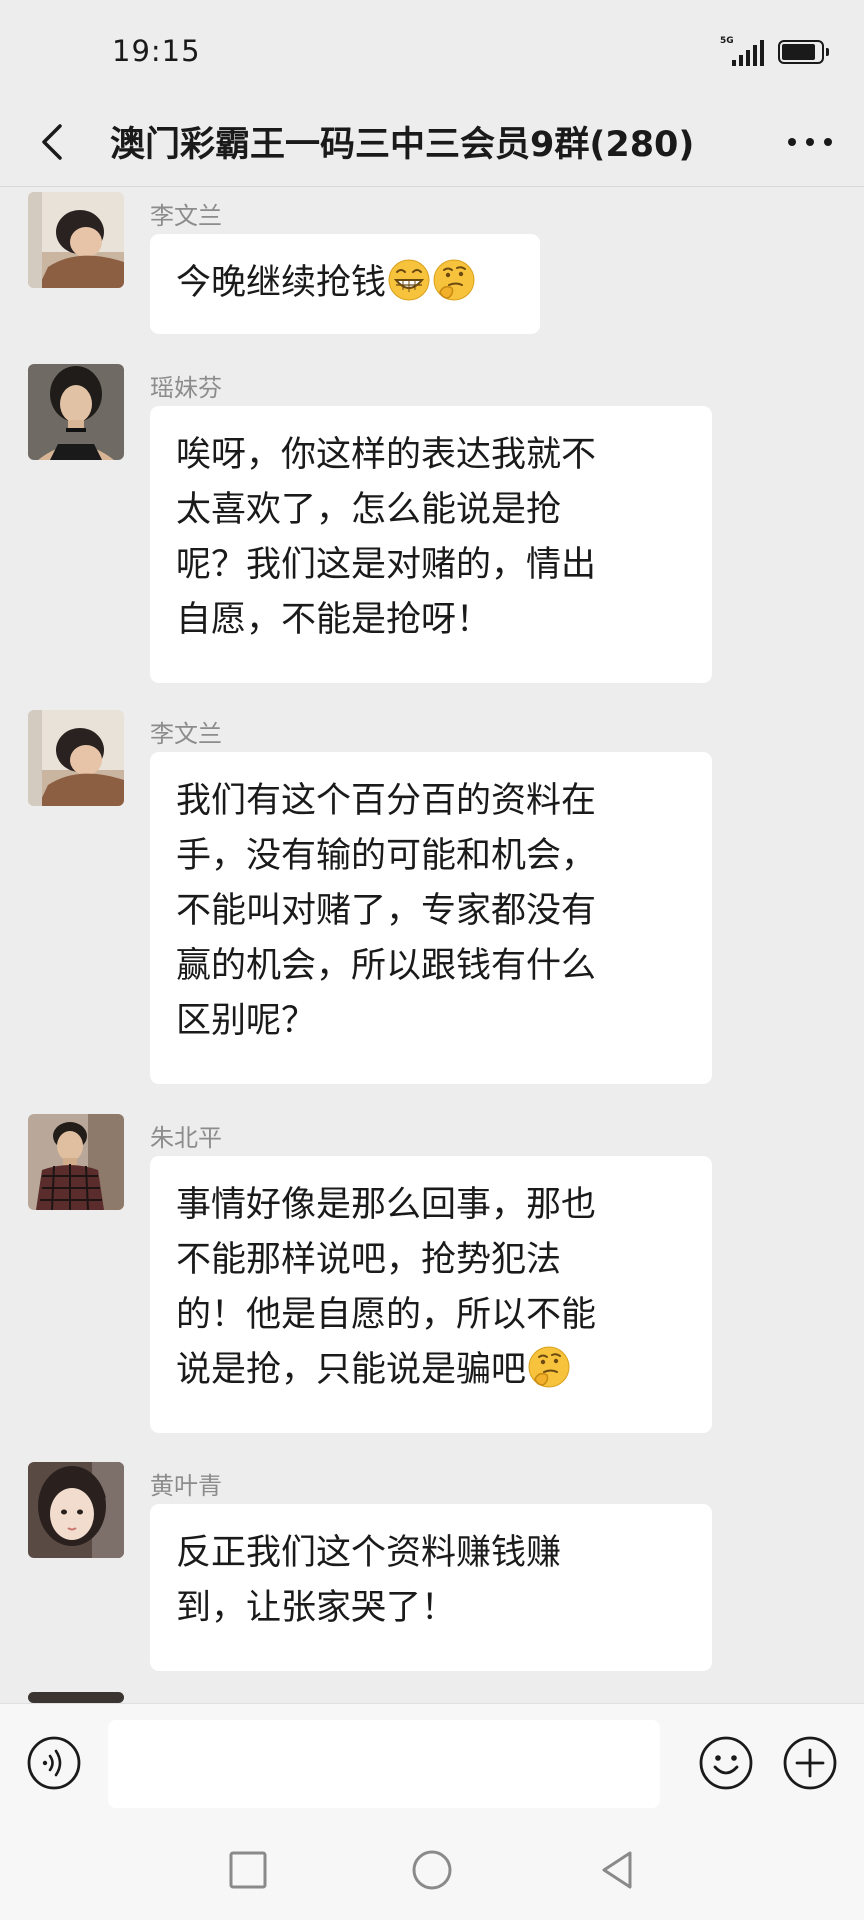 The image size is (864, 1920). I want to click on status-icons: 5G, so click(774, 52).